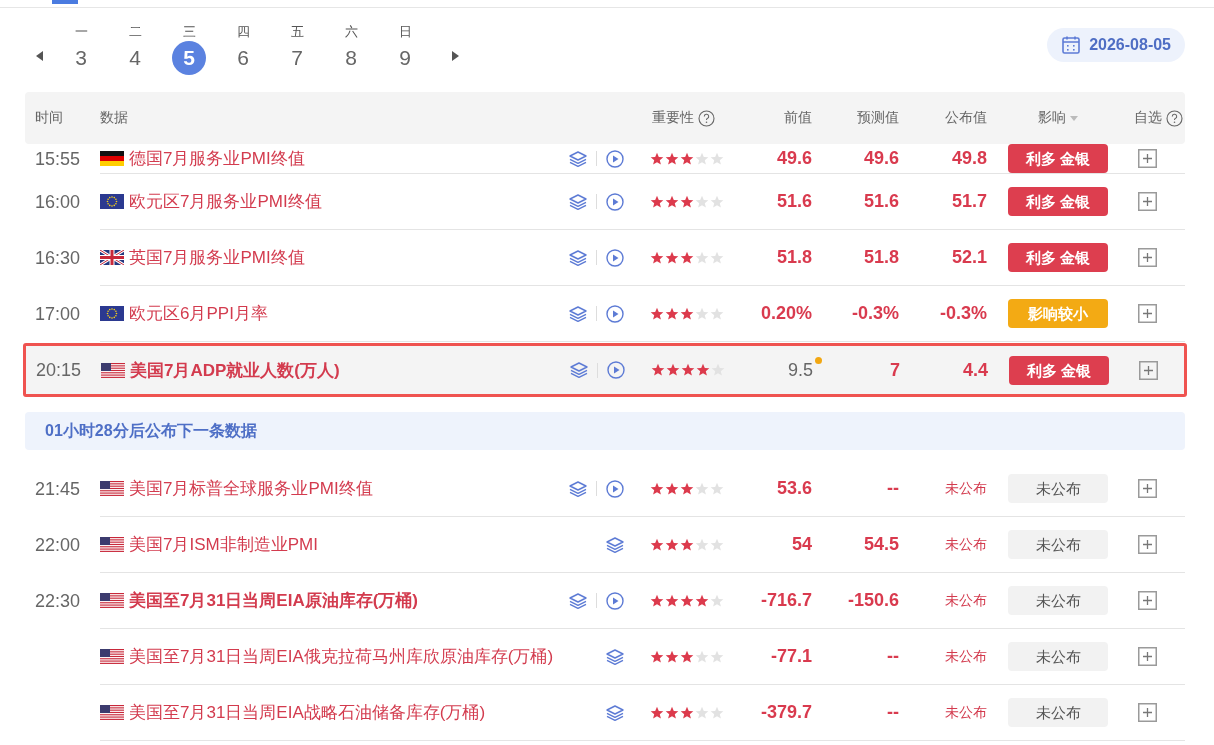 The width and height of the screenshot is (1214, 745). I want to click on column-header: 重要性, so click(673, 118).